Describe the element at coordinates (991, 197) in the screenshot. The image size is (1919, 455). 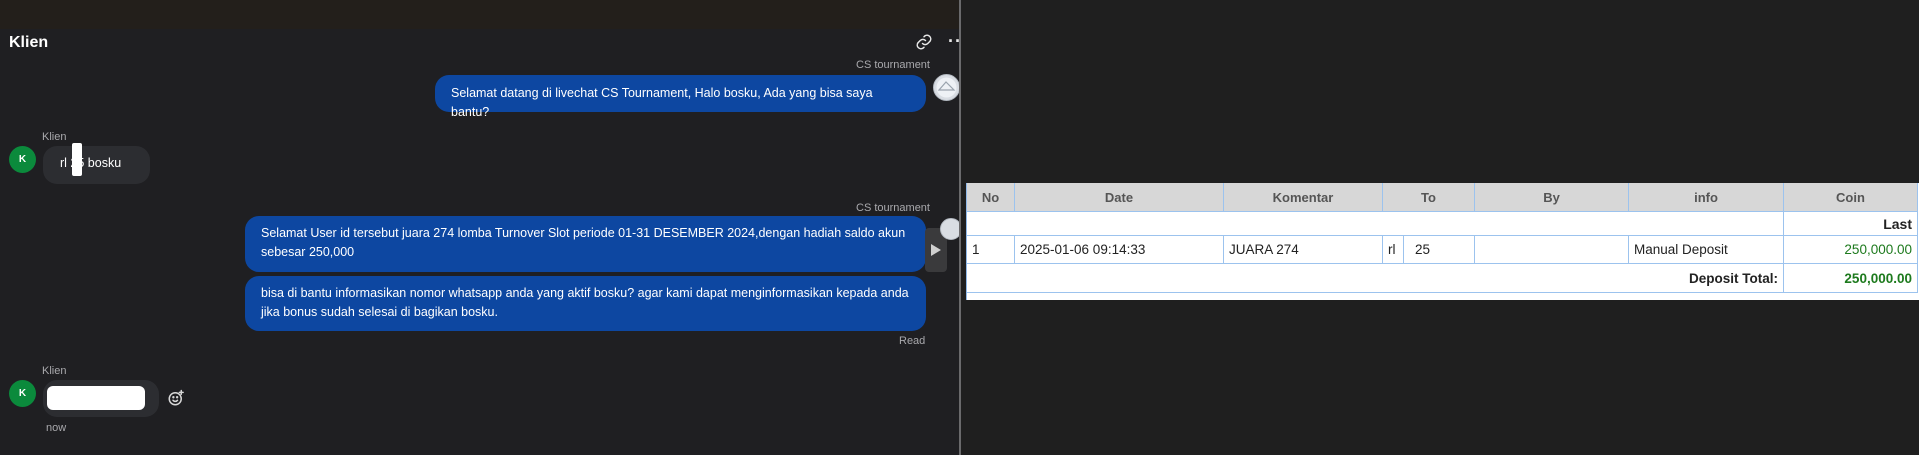
I see `column-header-no: No` at that location.